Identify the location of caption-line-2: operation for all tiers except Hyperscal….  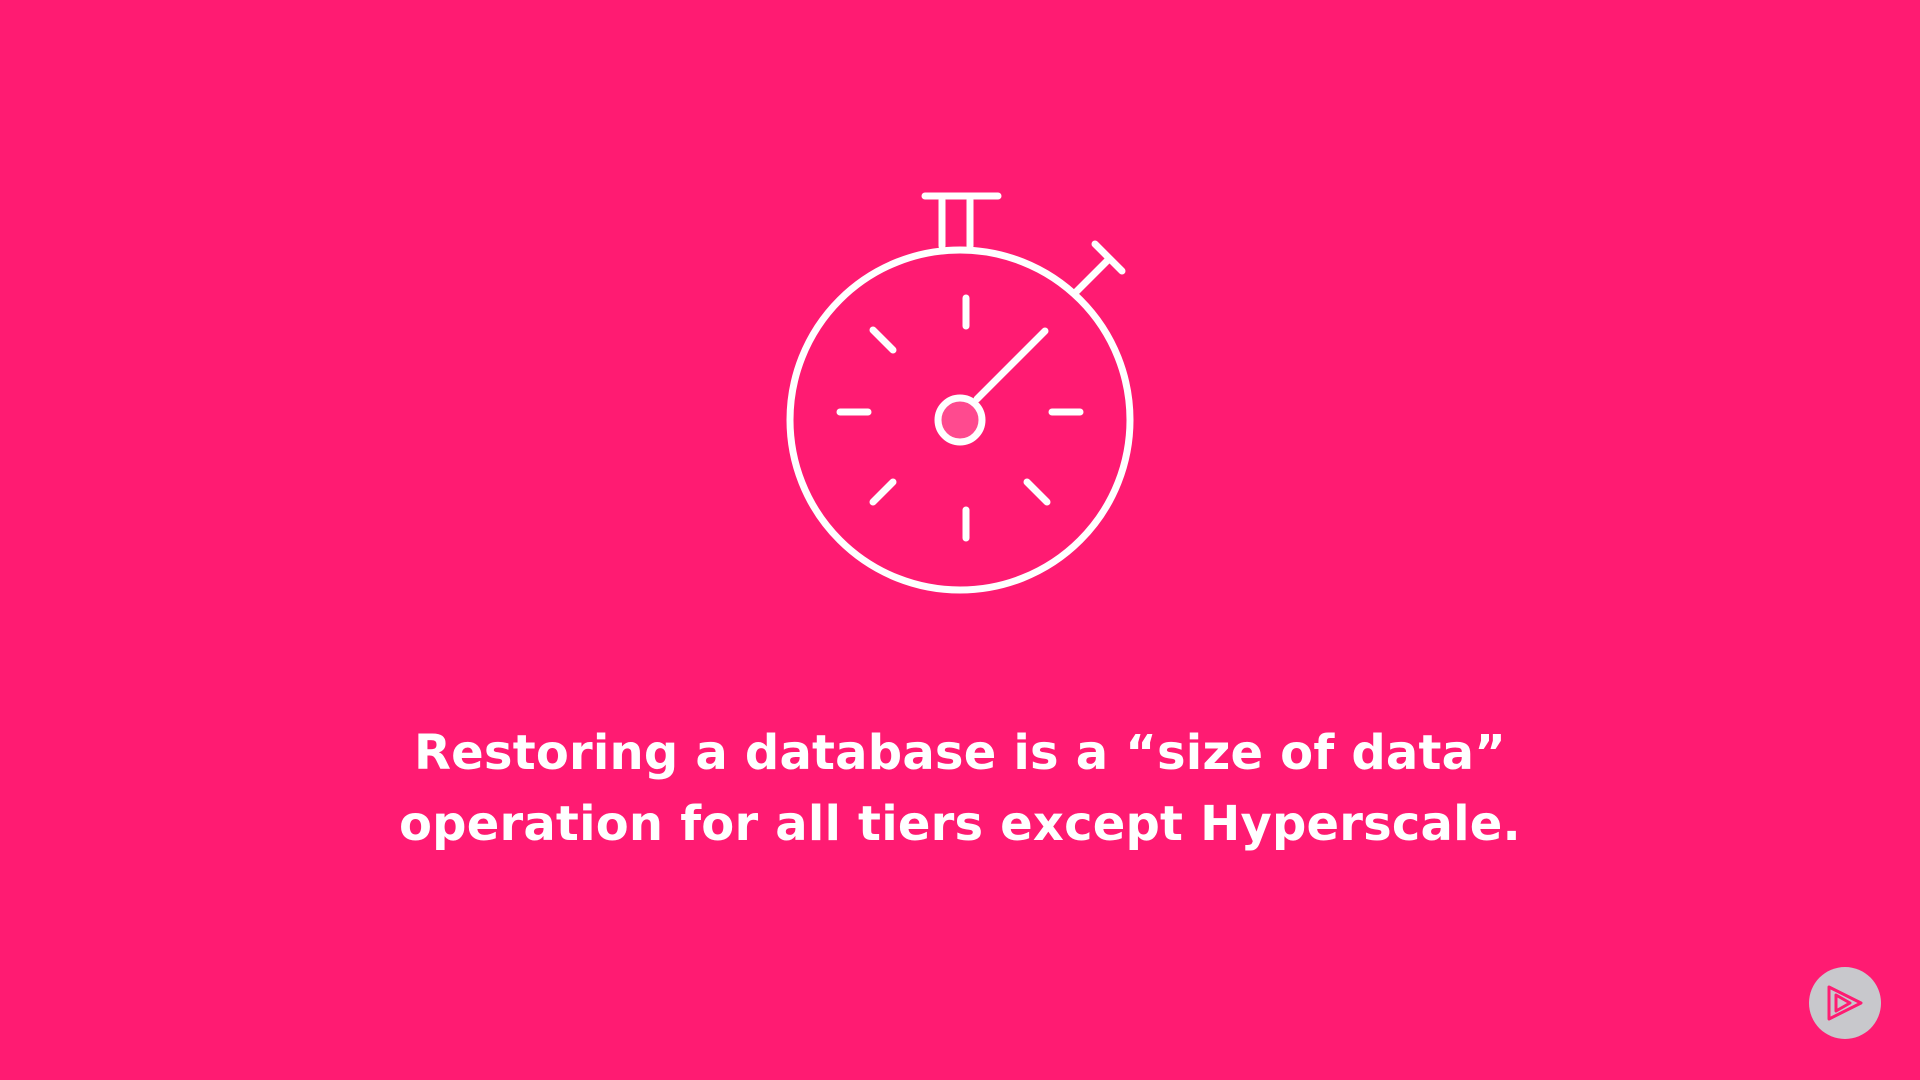
(959, 824).